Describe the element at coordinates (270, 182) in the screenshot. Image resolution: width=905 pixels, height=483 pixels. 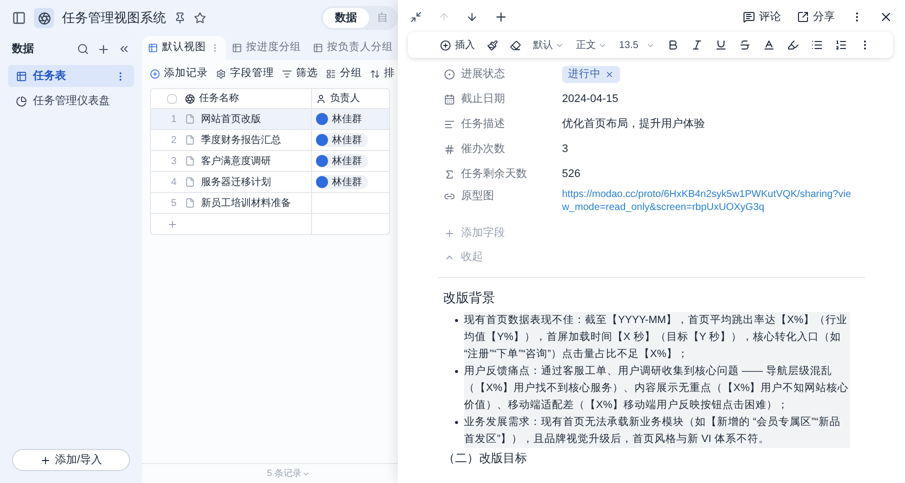
I see `table-row: 4 服务器迁移计划 林佳群` at that location.